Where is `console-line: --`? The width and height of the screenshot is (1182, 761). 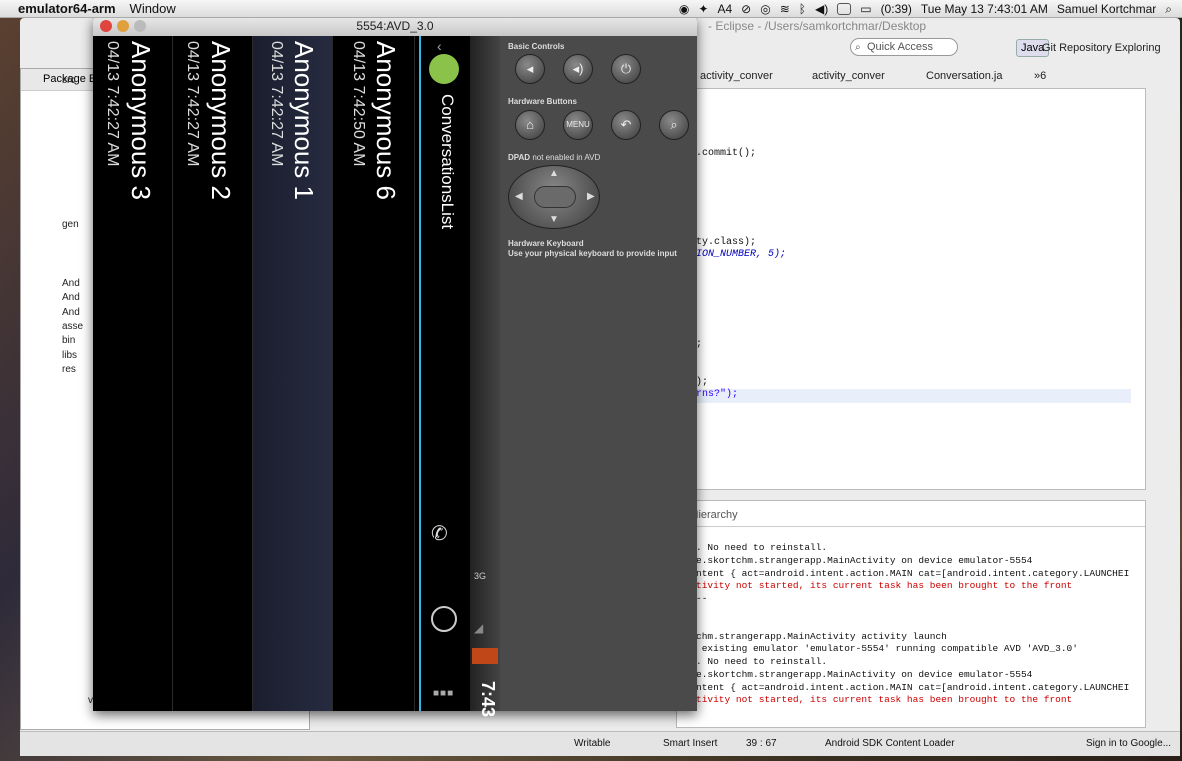 console-line: -- is located at coordinates (702, 598).